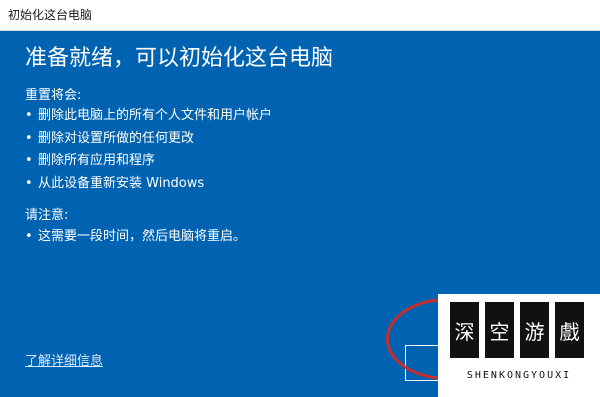 This screenshot has width=600, height=397. Describe the element at coordinates (142, 236) in the screenshot. I see `list-item-text: 这需要一段时间，然后电脑将重启。` at that location.